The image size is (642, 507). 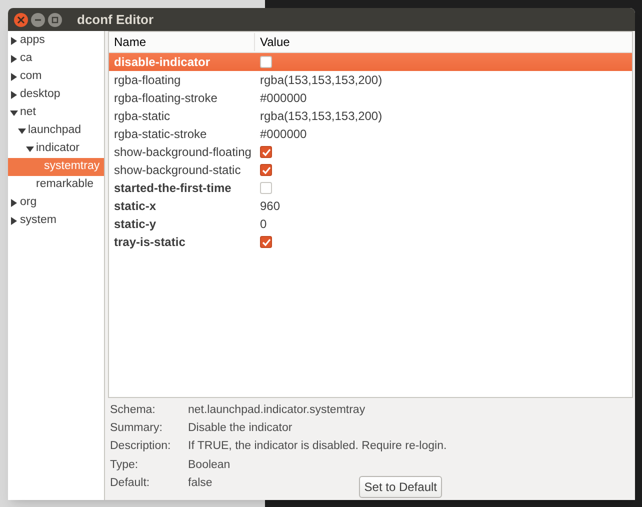 What do you see at coordinates (72, 166) in the screenshot?
I see `tree-label: systemtray` at bounding box center [72, 166].